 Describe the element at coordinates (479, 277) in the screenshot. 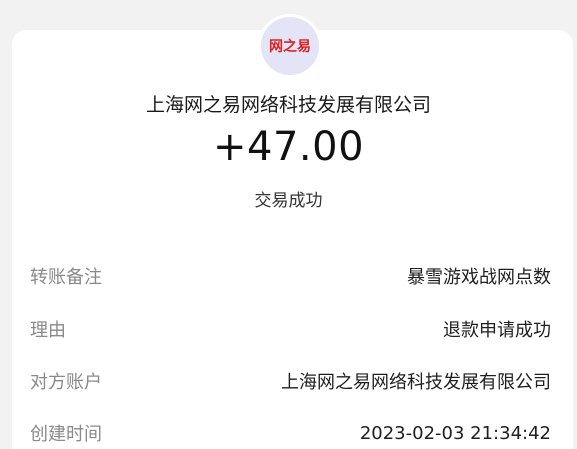

I see `detail-value: 暴雪游戏战网点数` at that location.